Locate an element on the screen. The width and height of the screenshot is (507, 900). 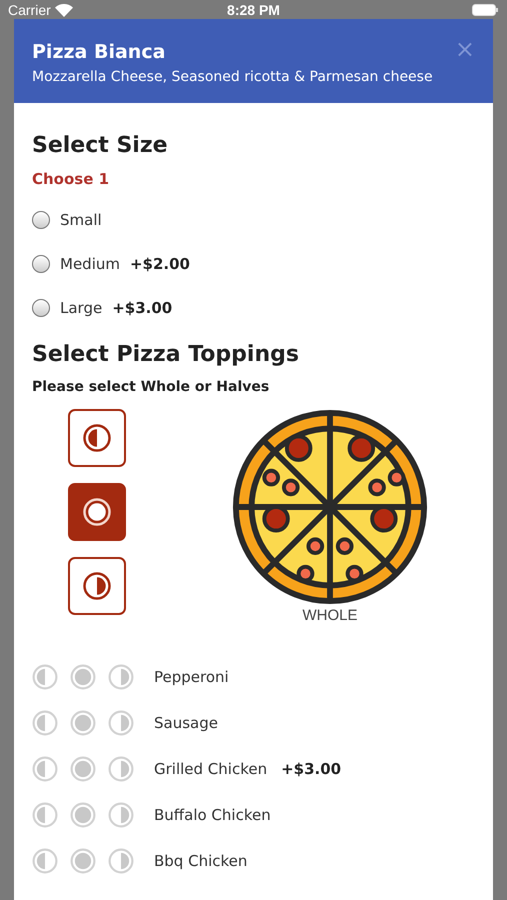
close-button: × is located at coordinates (464, 49).